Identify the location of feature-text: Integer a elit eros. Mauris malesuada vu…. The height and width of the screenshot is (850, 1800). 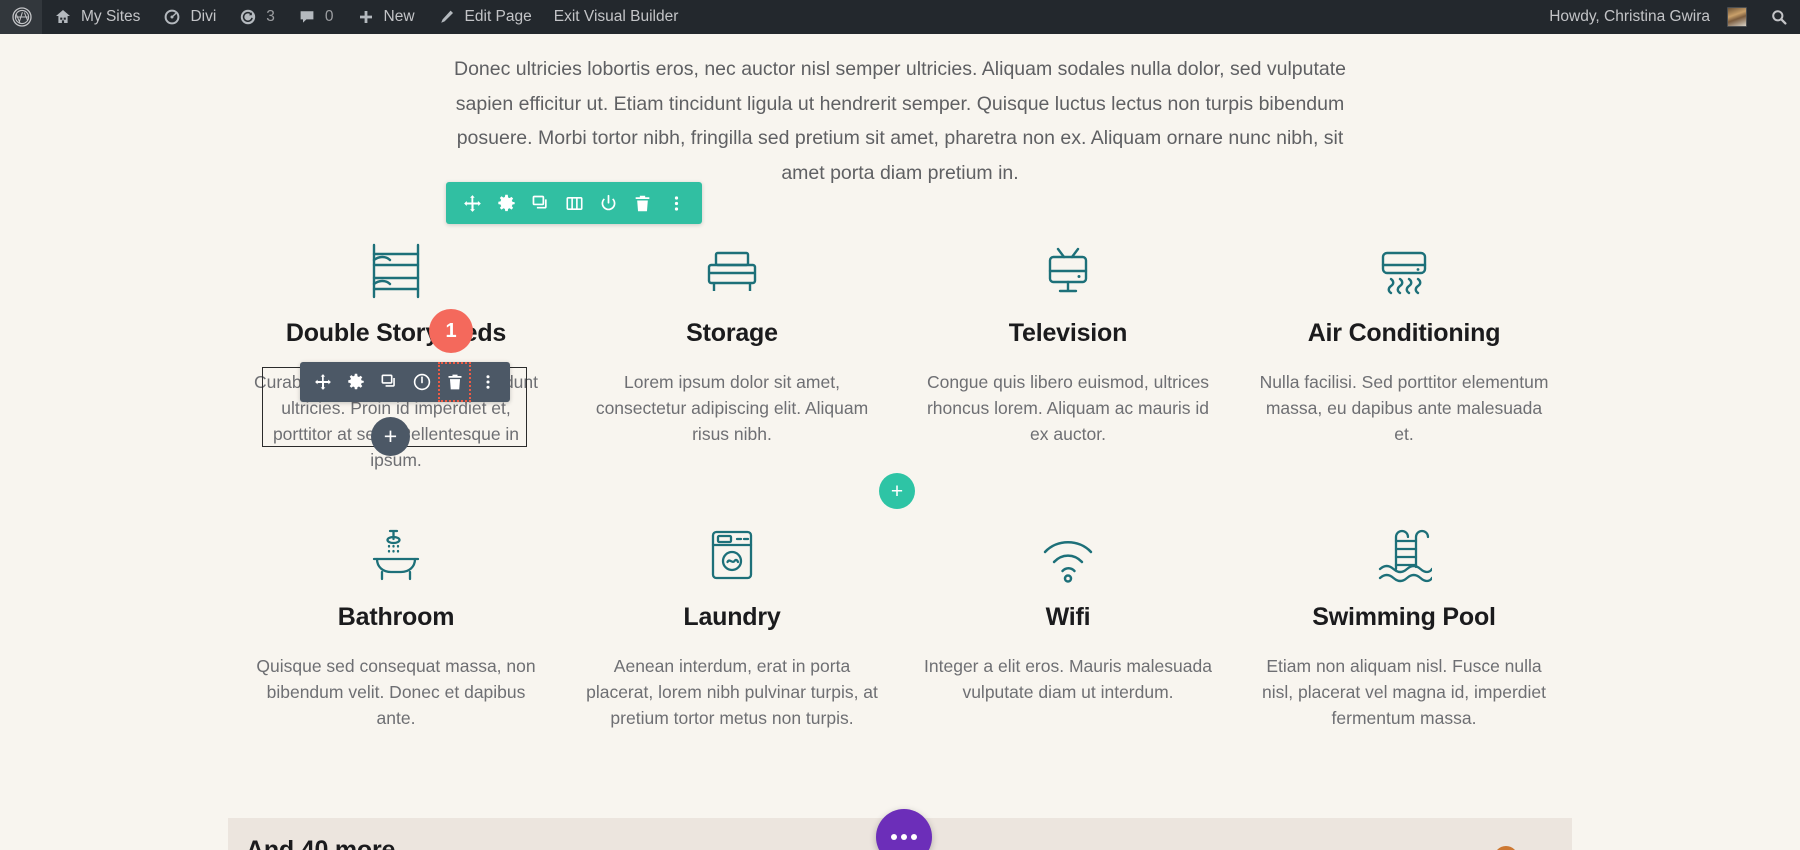
(1068, 679).